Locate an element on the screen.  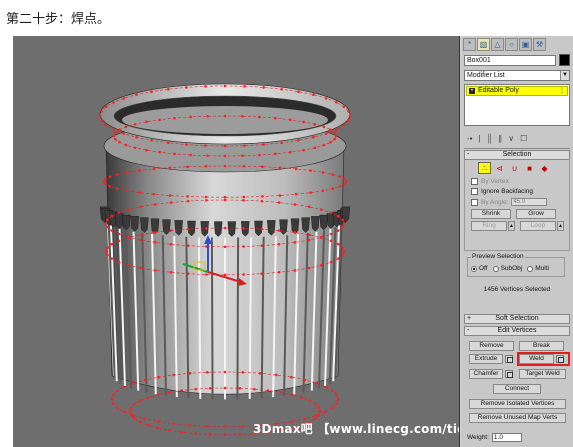
preview-off-label: Off is located at coordinates (483, 268).